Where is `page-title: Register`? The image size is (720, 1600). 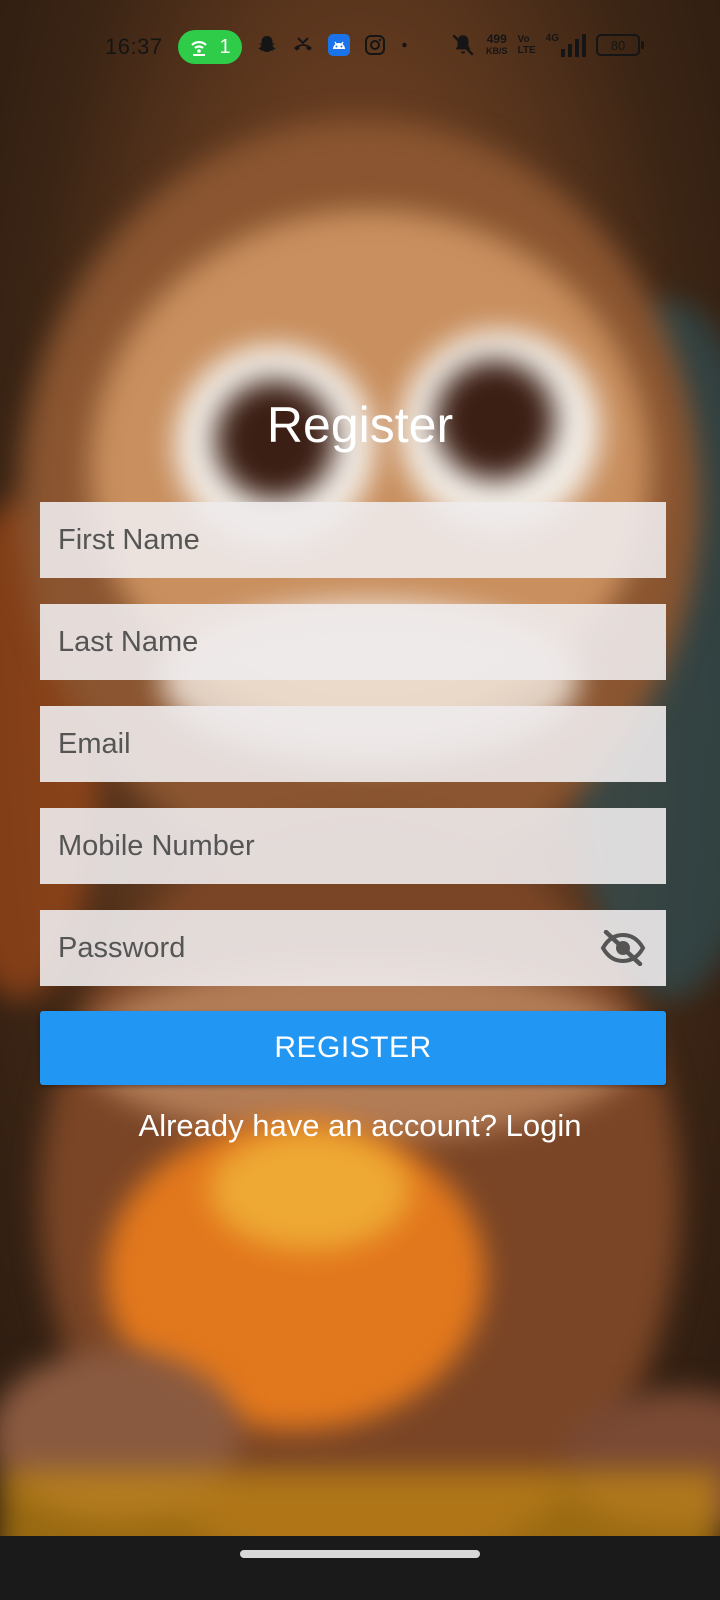
page-title: Register is located at coordinates (360, 425).